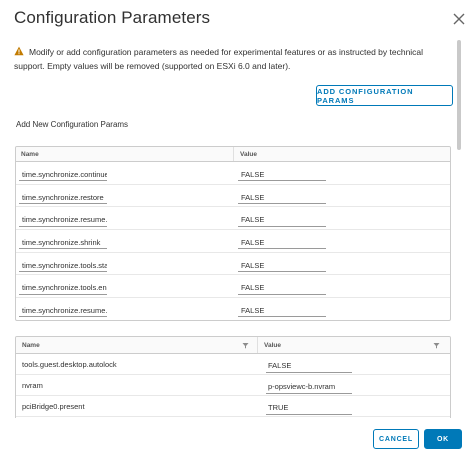 This screenshot has height=462, width=474. I want to click on dialog-title: Configuration Parameters, so click(112, 17).